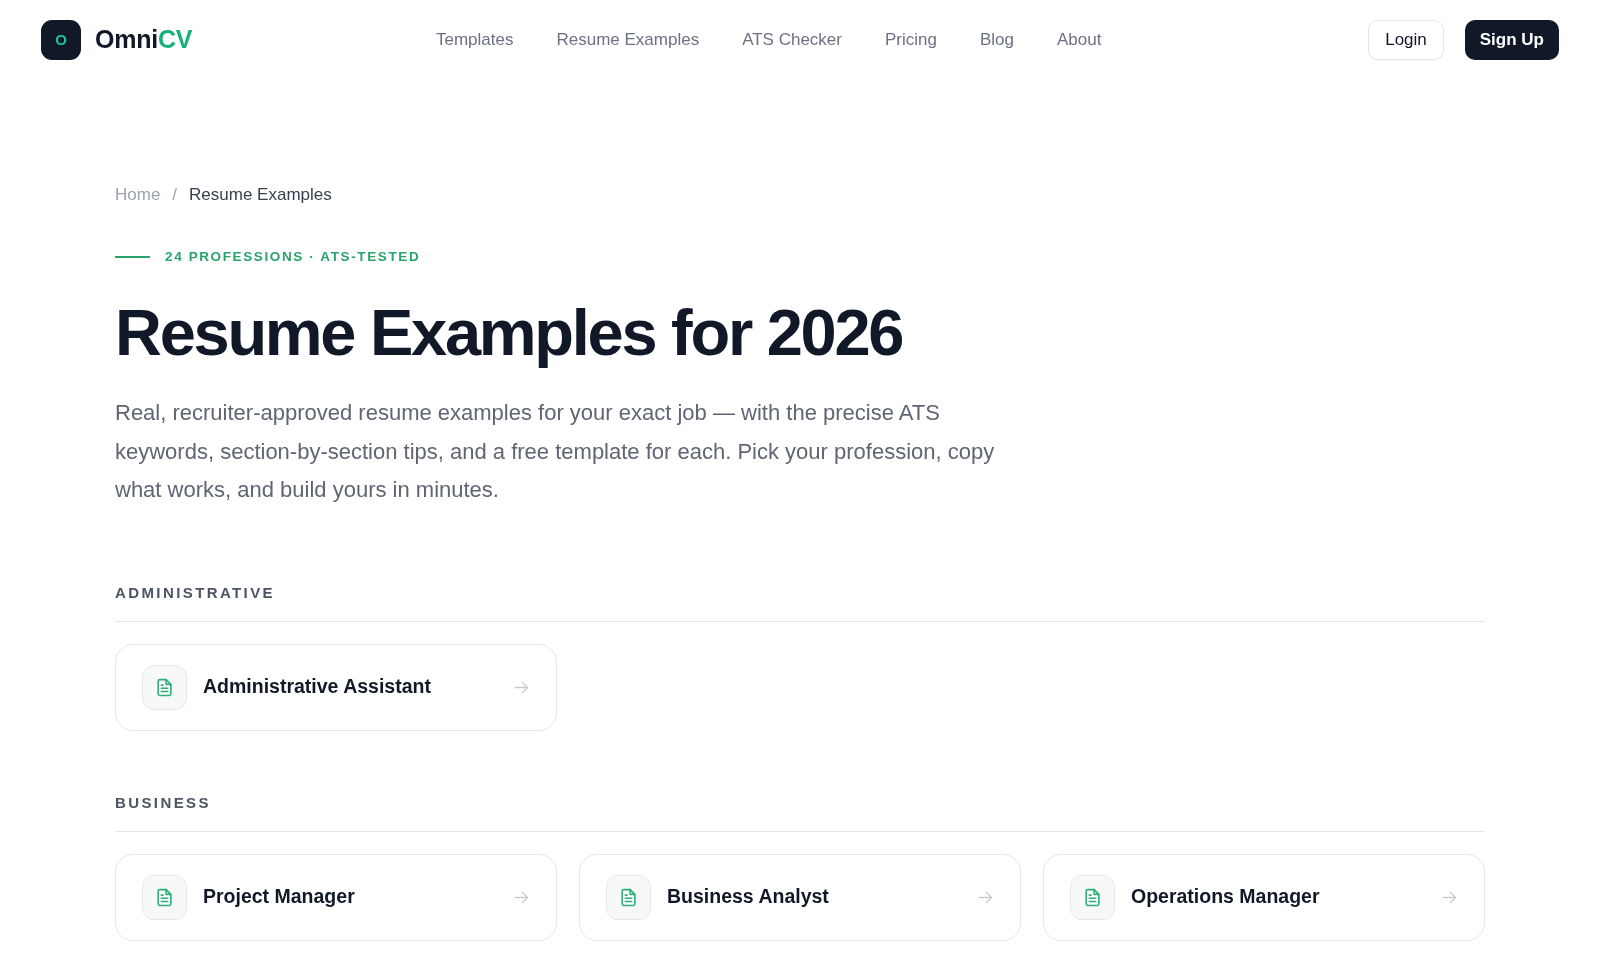 The width and height of the screenshot is (1600, 957). What do you see at coordinates (800, 897) in the screenshot?
I see `profession-card: Business Analyst` at bounding box center [800, 897].